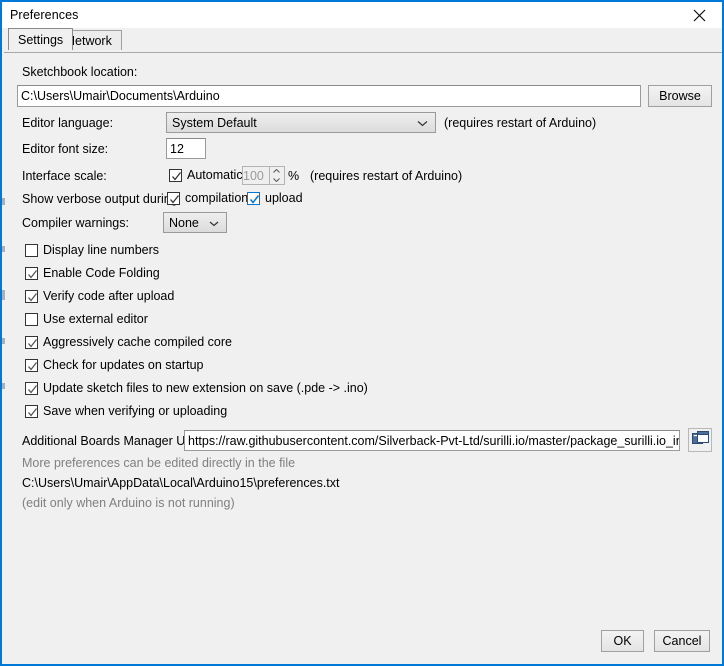  I want to click on interface-scale-note: (requires restart of Arduino), so click(386, 176).